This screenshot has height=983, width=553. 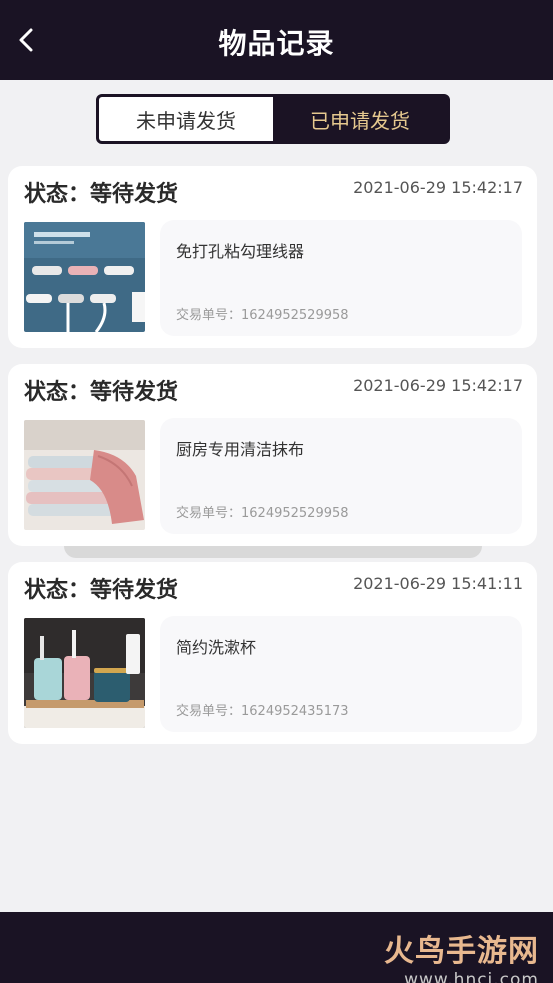 I want to click on tab-not-requested: 未申请发货, so click(x=186, y=119).